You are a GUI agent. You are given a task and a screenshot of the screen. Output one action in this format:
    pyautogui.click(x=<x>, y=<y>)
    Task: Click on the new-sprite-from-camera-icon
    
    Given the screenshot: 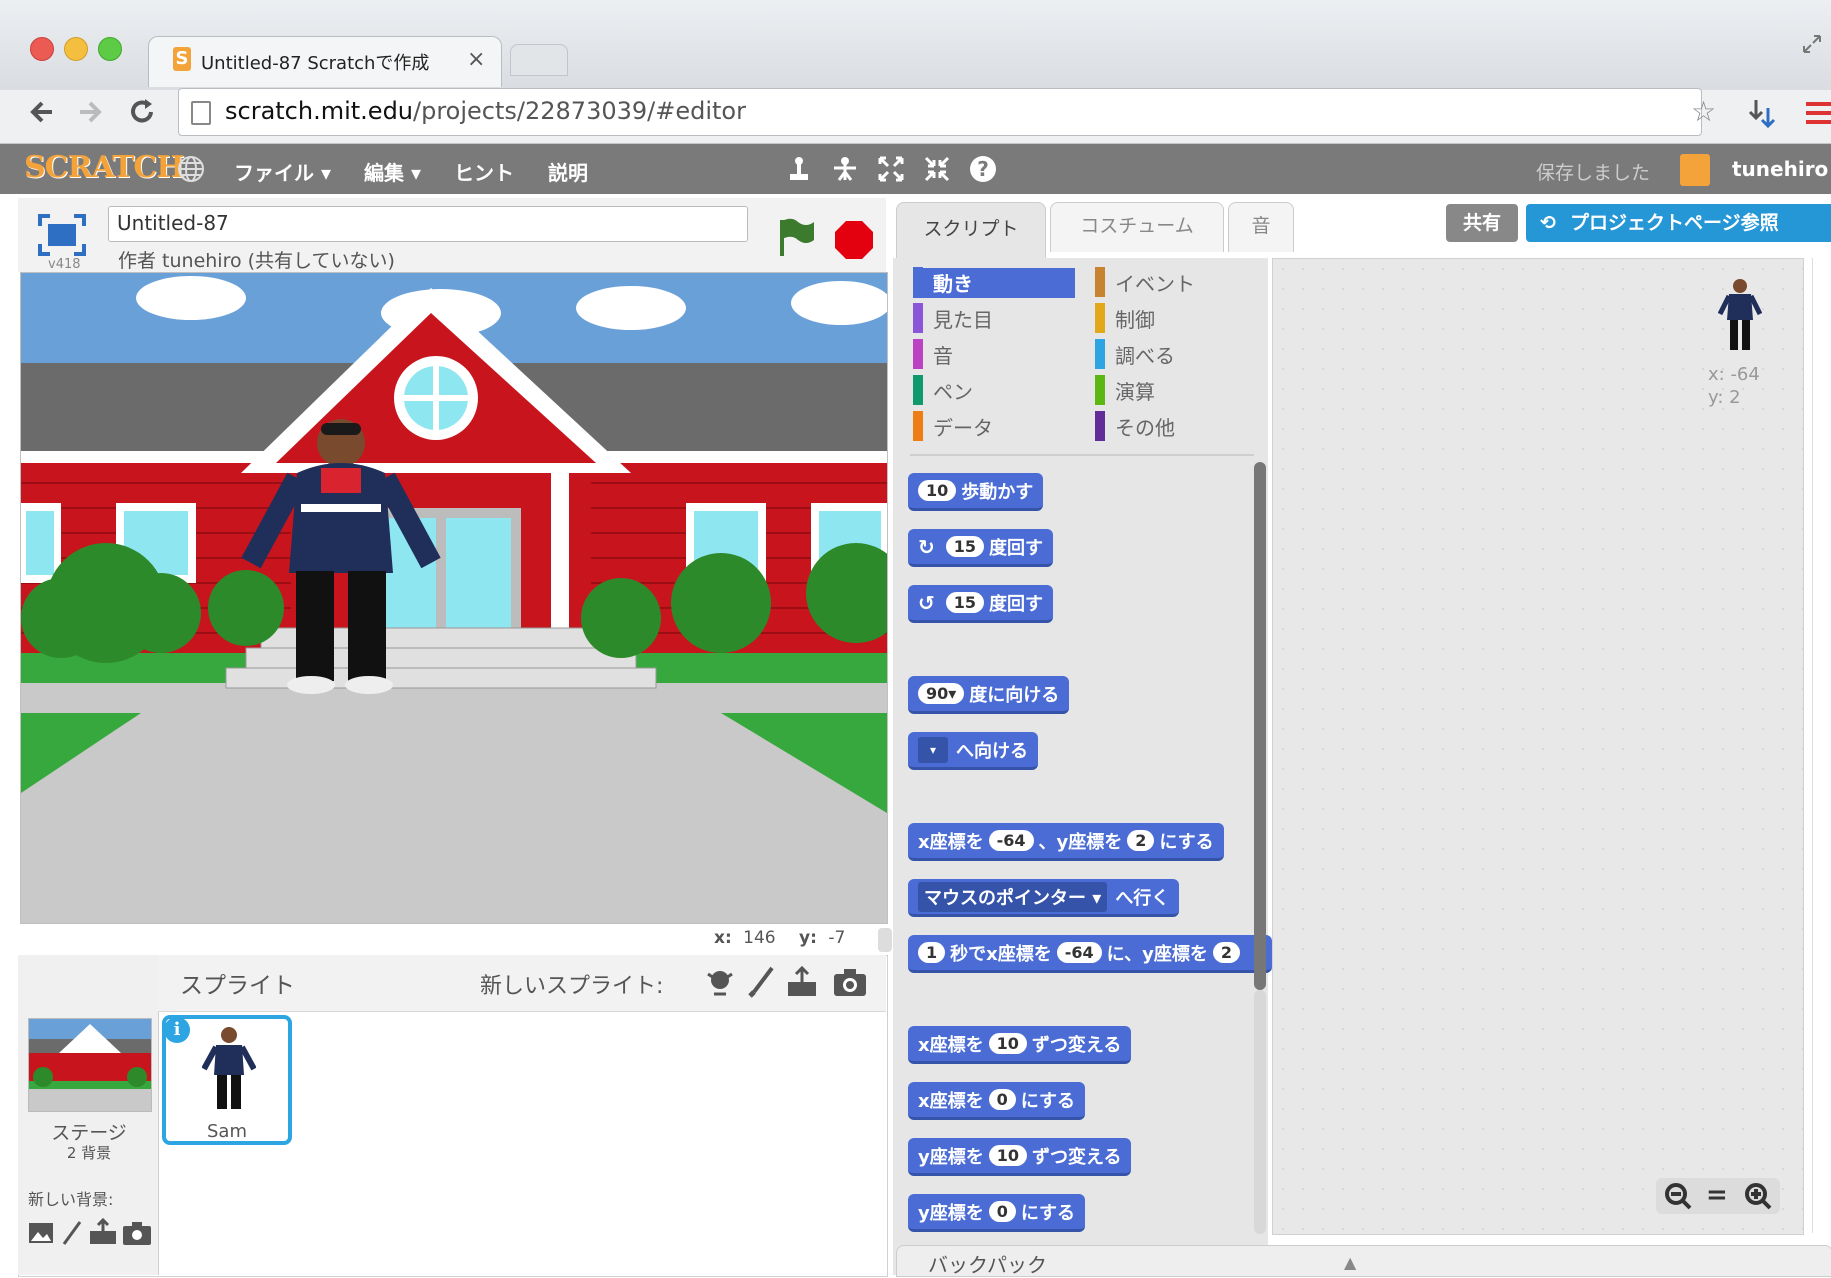 What is the action you would take?
    pyautogui.click(x=850, y=982)
    